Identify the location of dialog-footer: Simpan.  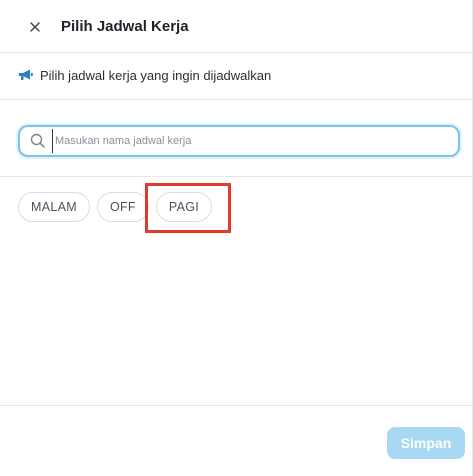
(236, 440).